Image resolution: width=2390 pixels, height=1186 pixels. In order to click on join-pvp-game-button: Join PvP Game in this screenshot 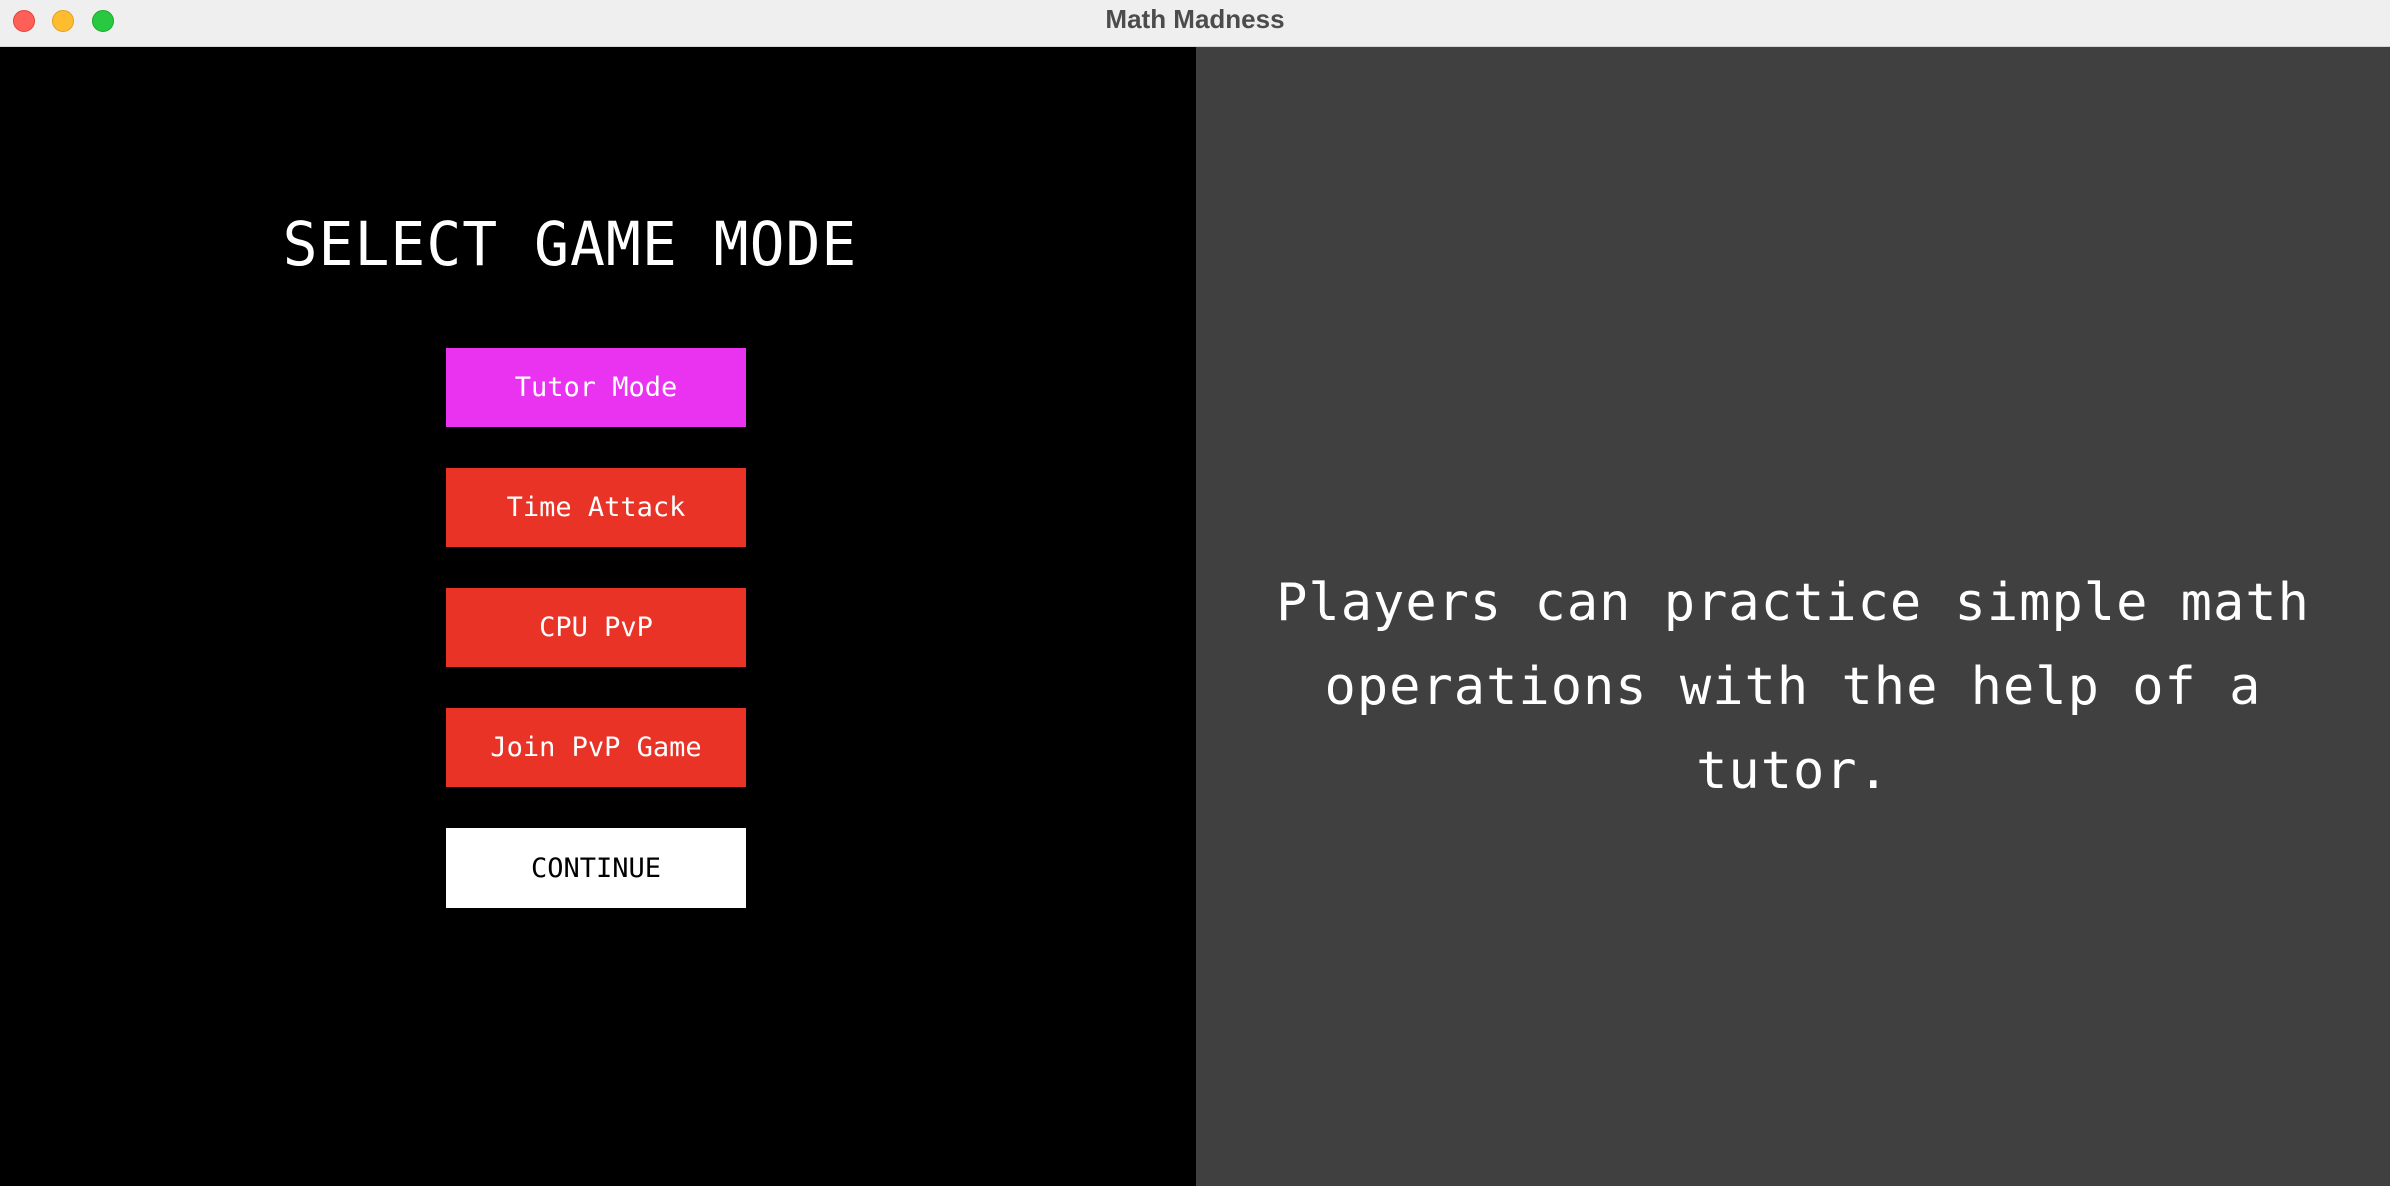, I will do `click(596, 747)`.